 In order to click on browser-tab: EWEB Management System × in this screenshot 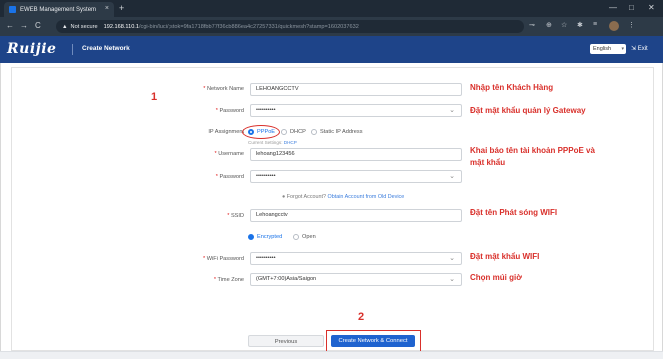, I will do `click(59, 9)`.